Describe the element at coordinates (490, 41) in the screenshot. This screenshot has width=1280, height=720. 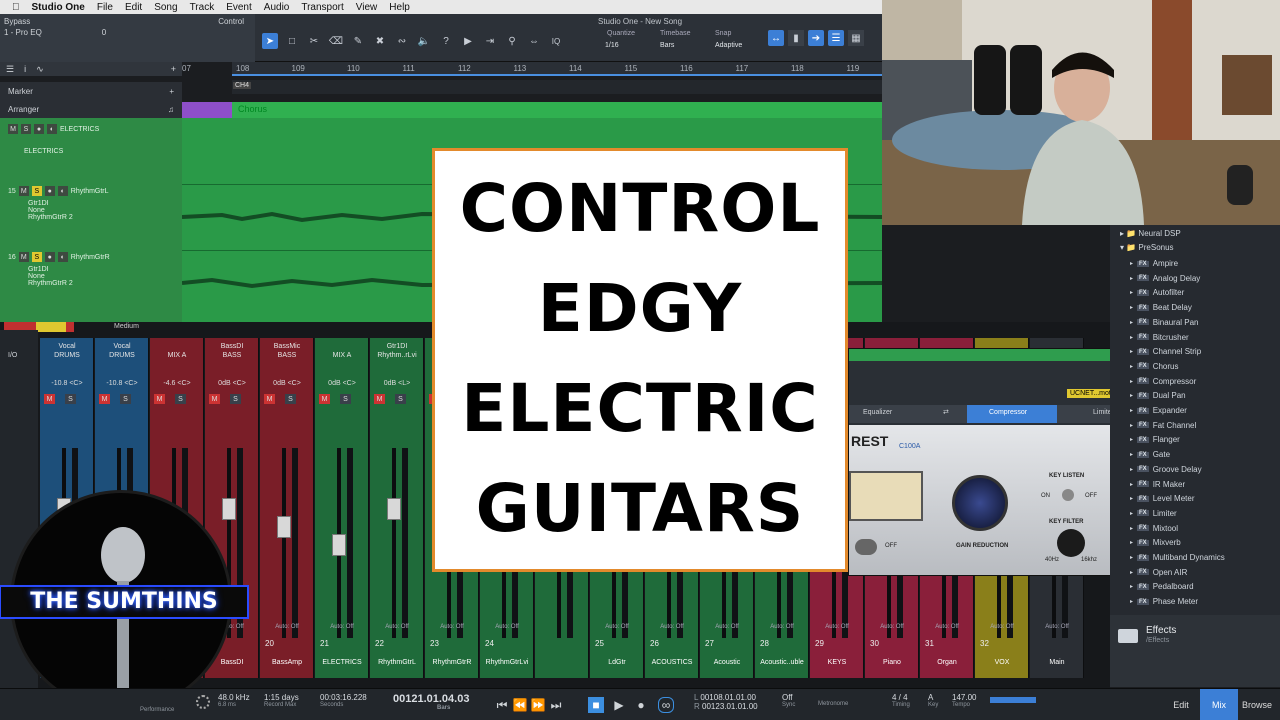
I see `follow-icon: ⇥` at that location.